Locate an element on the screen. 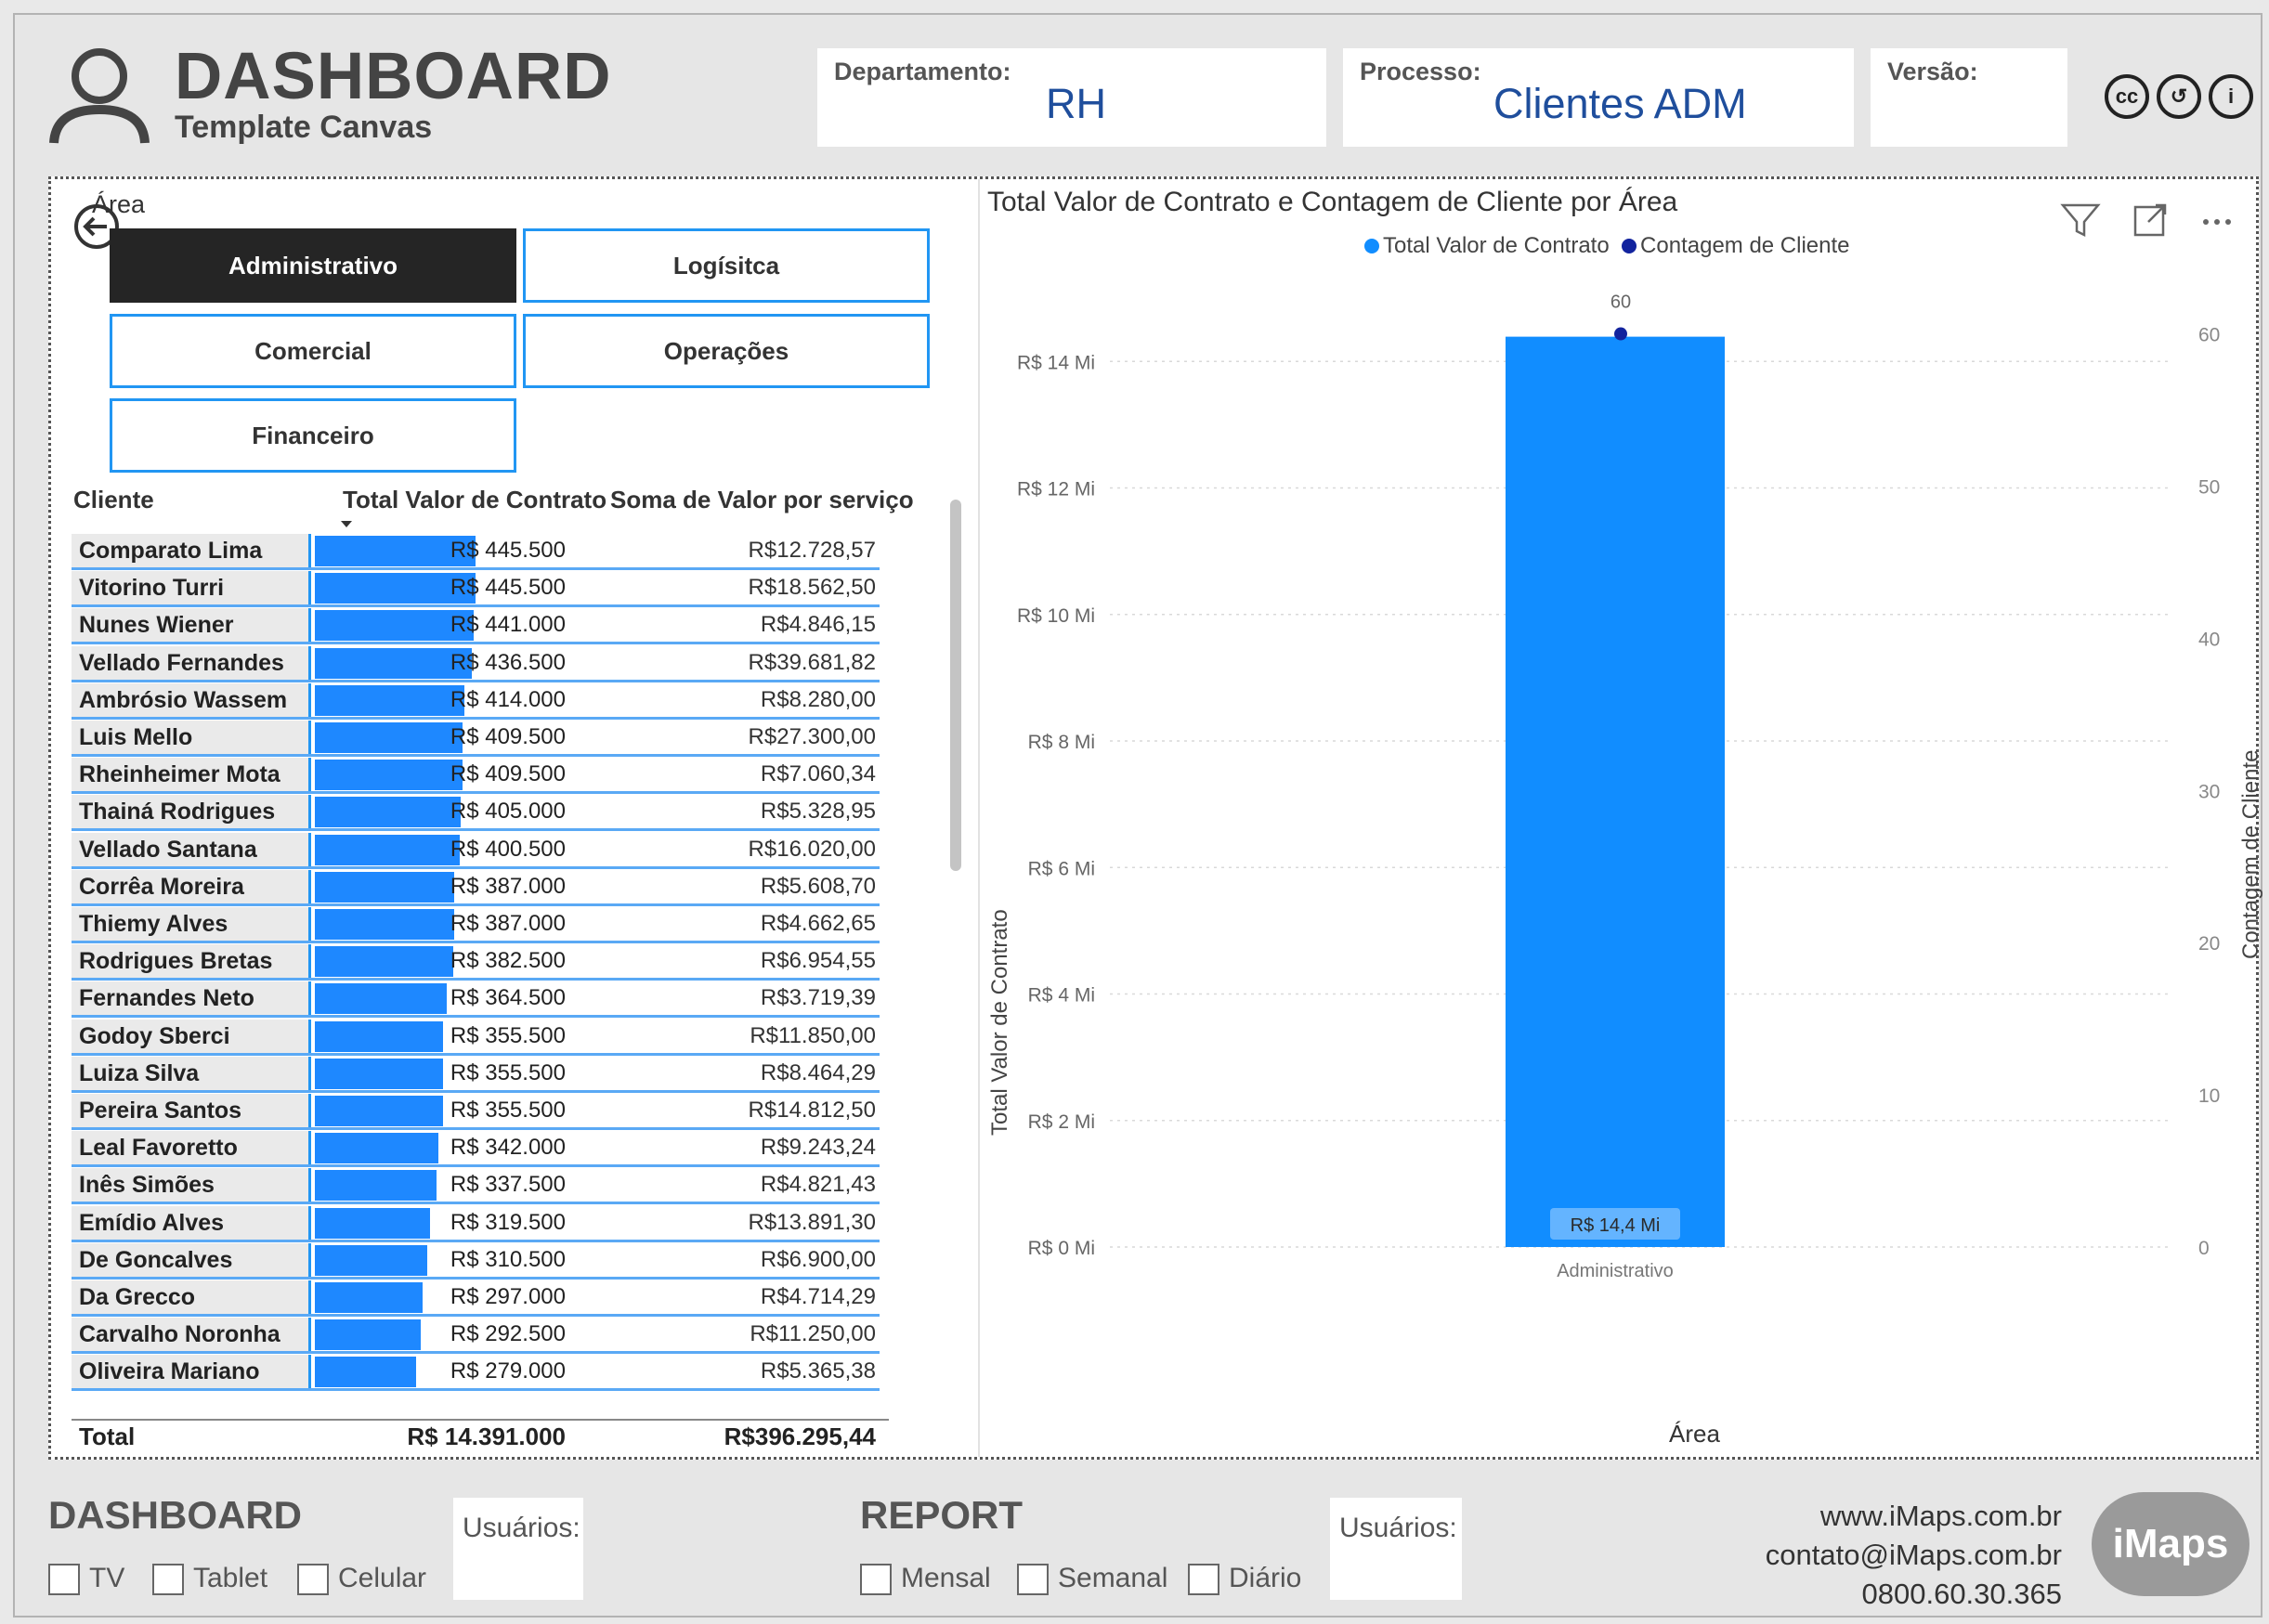 The image size is (2269, 1624). checkbox-tv-box is located at coordinates (64, 1580).